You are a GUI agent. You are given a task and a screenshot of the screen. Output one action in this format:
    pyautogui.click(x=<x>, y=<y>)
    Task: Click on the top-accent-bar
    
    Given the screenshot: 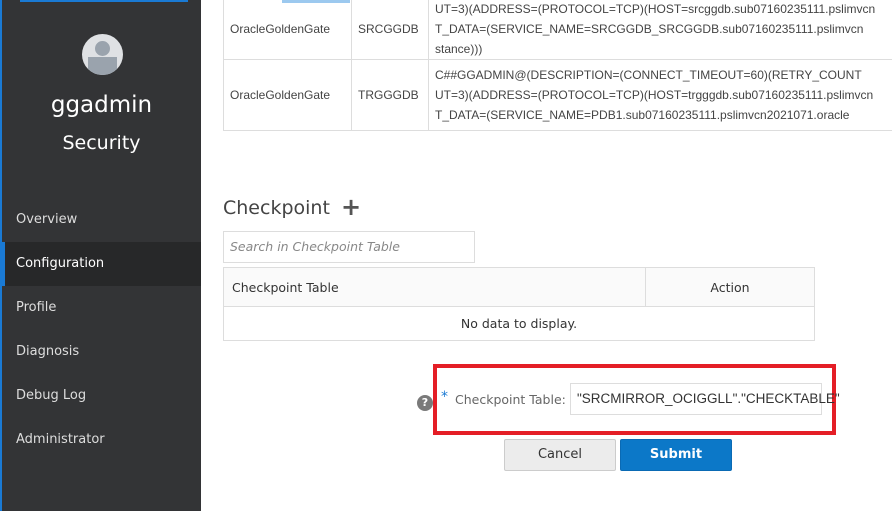 What is the action you would take?
    pyautogui.click(x=104, y=1)
    